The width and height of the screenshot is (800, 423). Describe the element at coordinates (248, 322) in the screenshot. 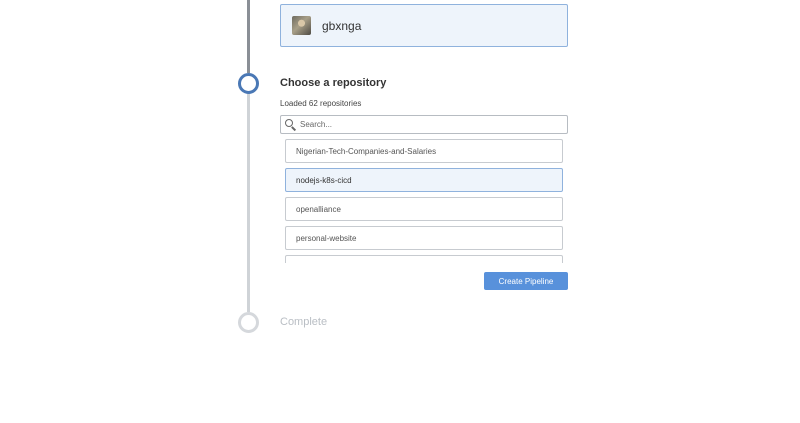

I see `timeline-step-pending-node` at that location.